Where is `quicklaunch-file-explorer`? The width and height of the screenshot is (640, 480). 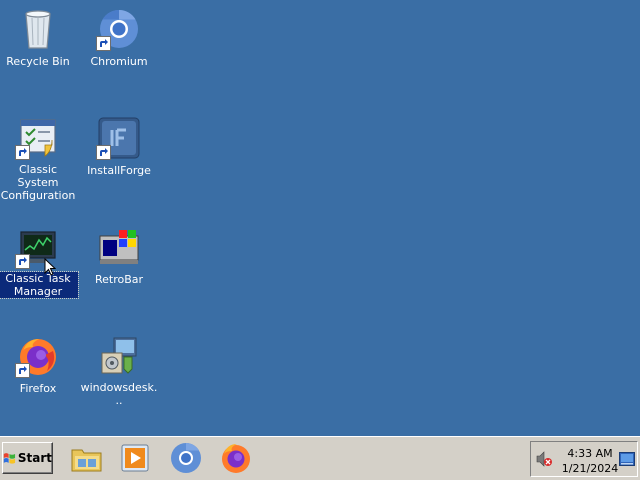 quicklaunch-file-explorer is located at coordinates (87, 458).